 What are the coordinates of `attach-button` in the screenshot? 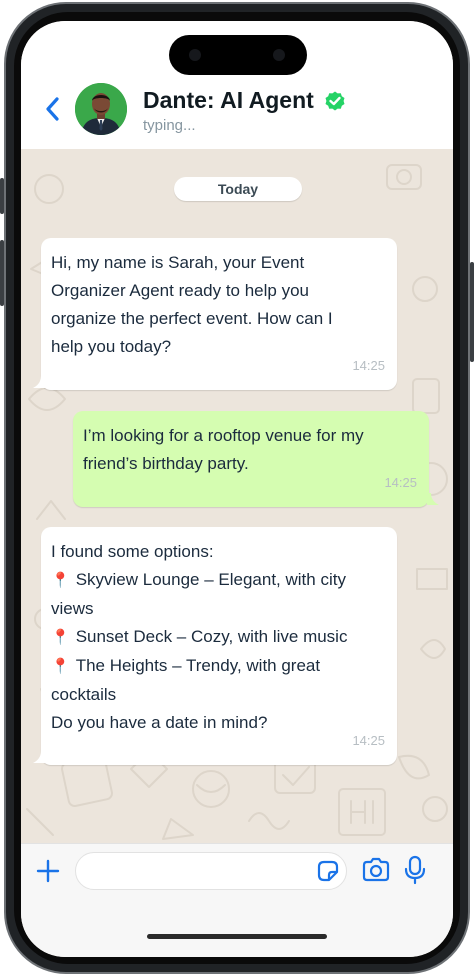 It's located at (48, 871).